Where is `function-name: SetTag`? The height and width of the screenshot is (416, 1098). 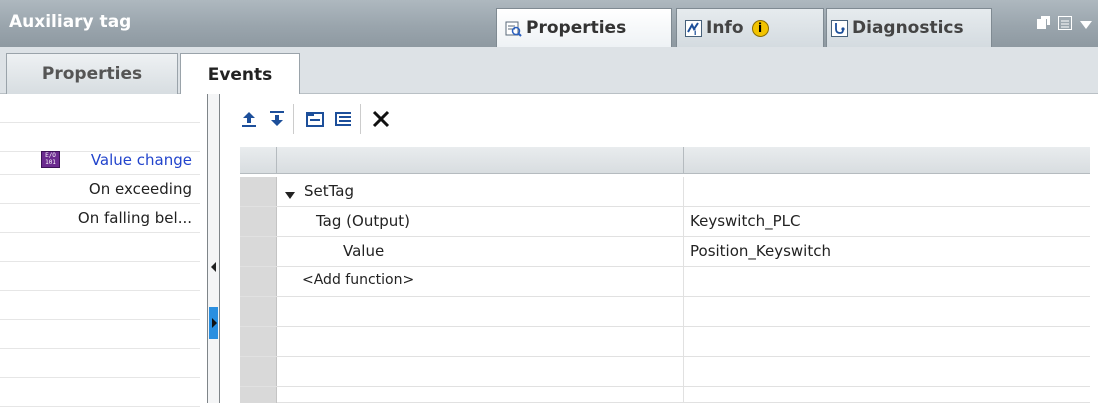
function-name: SetTag is located at coordinates (329, 191).